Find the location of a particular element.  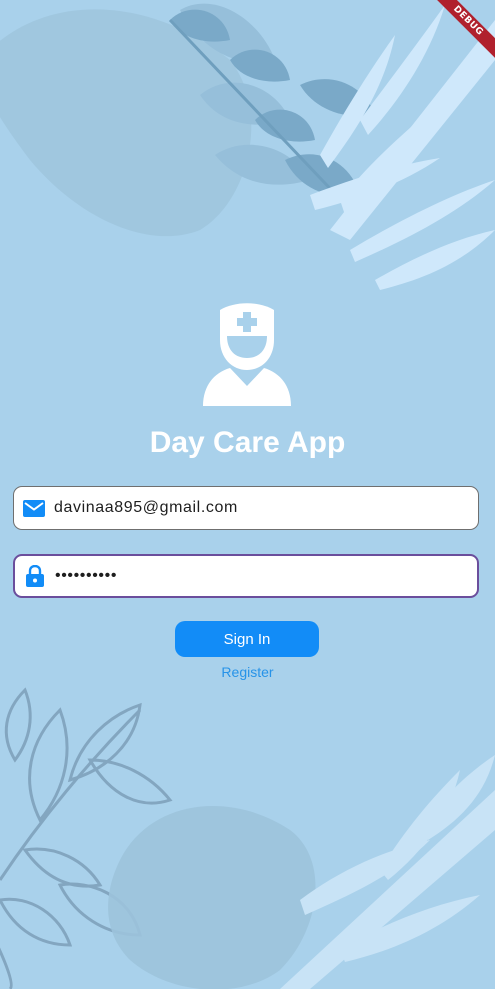

debug-label: DEBUG is located at coordinates (459, 32).